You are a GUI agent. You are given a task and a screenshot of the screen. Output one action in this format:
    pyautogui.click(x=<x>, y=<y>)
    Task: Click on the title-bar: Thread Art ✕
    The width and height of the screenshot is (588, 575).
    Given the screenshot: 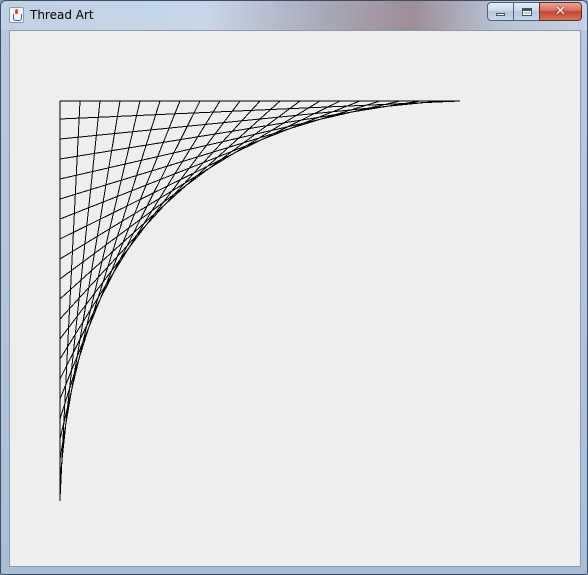 What is the action you would take?
    pyautogui.click(x=294, y=15)
    